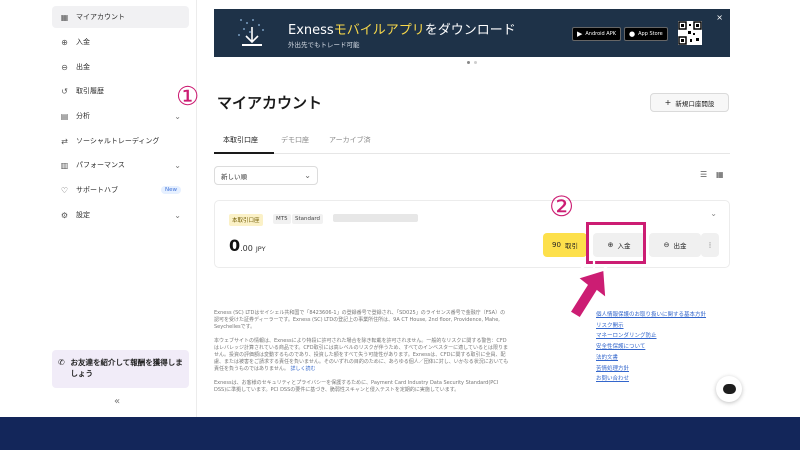 This screenshot has width=800, height=450. What do you see at coordinates (188, 97) in the screenshot?
I see `annotation-marker-1: ①` at bounding box center [188, 97].